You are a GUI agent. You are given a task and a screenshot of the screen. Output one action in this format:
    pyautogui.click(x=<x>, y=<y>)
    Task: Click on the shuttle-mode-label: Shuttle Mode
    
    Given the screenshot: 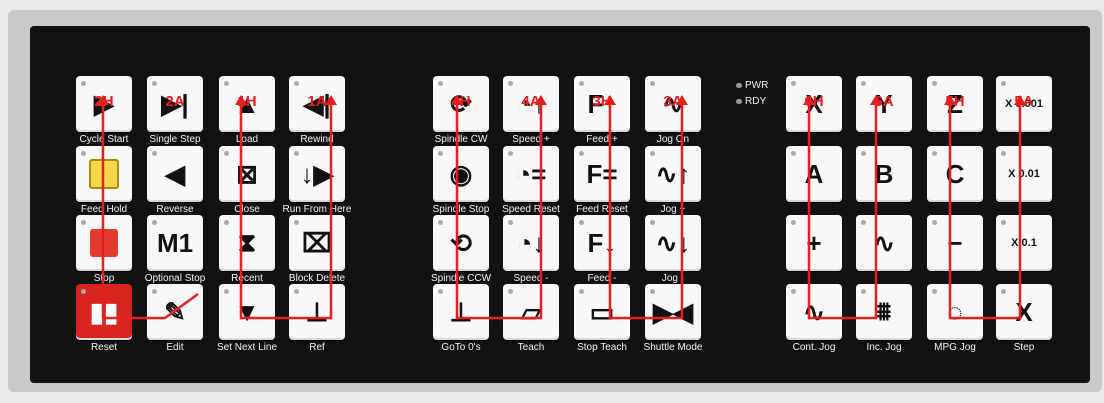 What is the action you would take?
    pyautogui.click(x=673, y=347)
    